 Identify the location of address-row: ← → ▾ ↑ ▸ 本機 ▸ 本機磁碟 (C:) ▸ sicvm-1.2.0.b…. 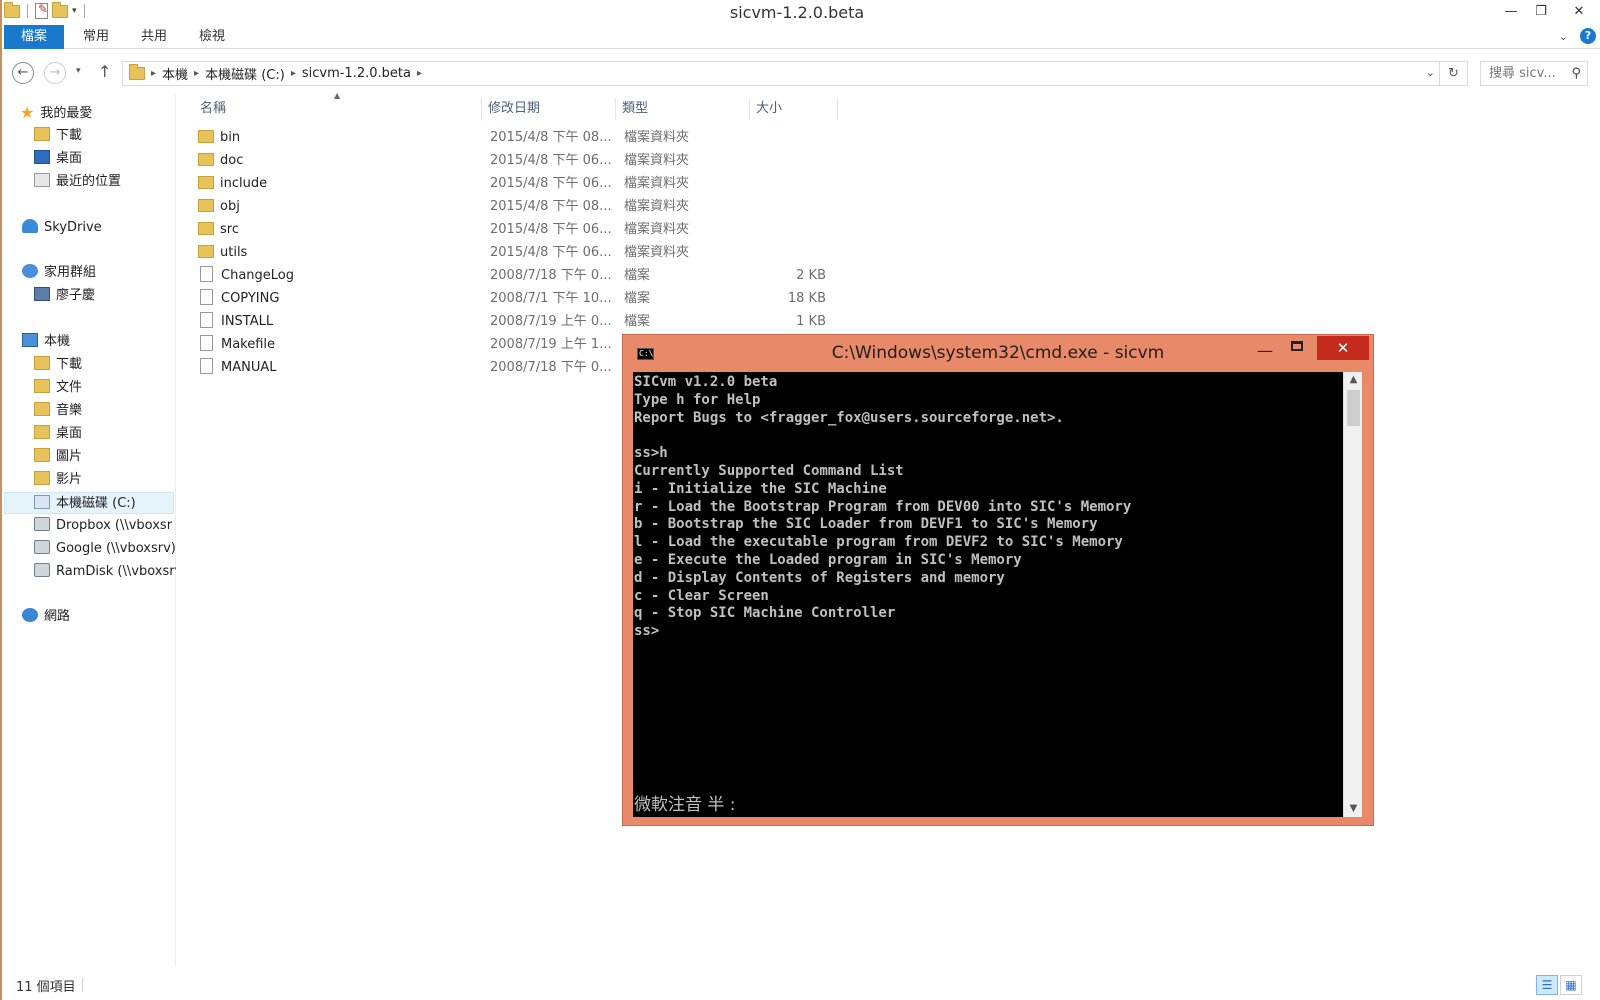
(801, 73).